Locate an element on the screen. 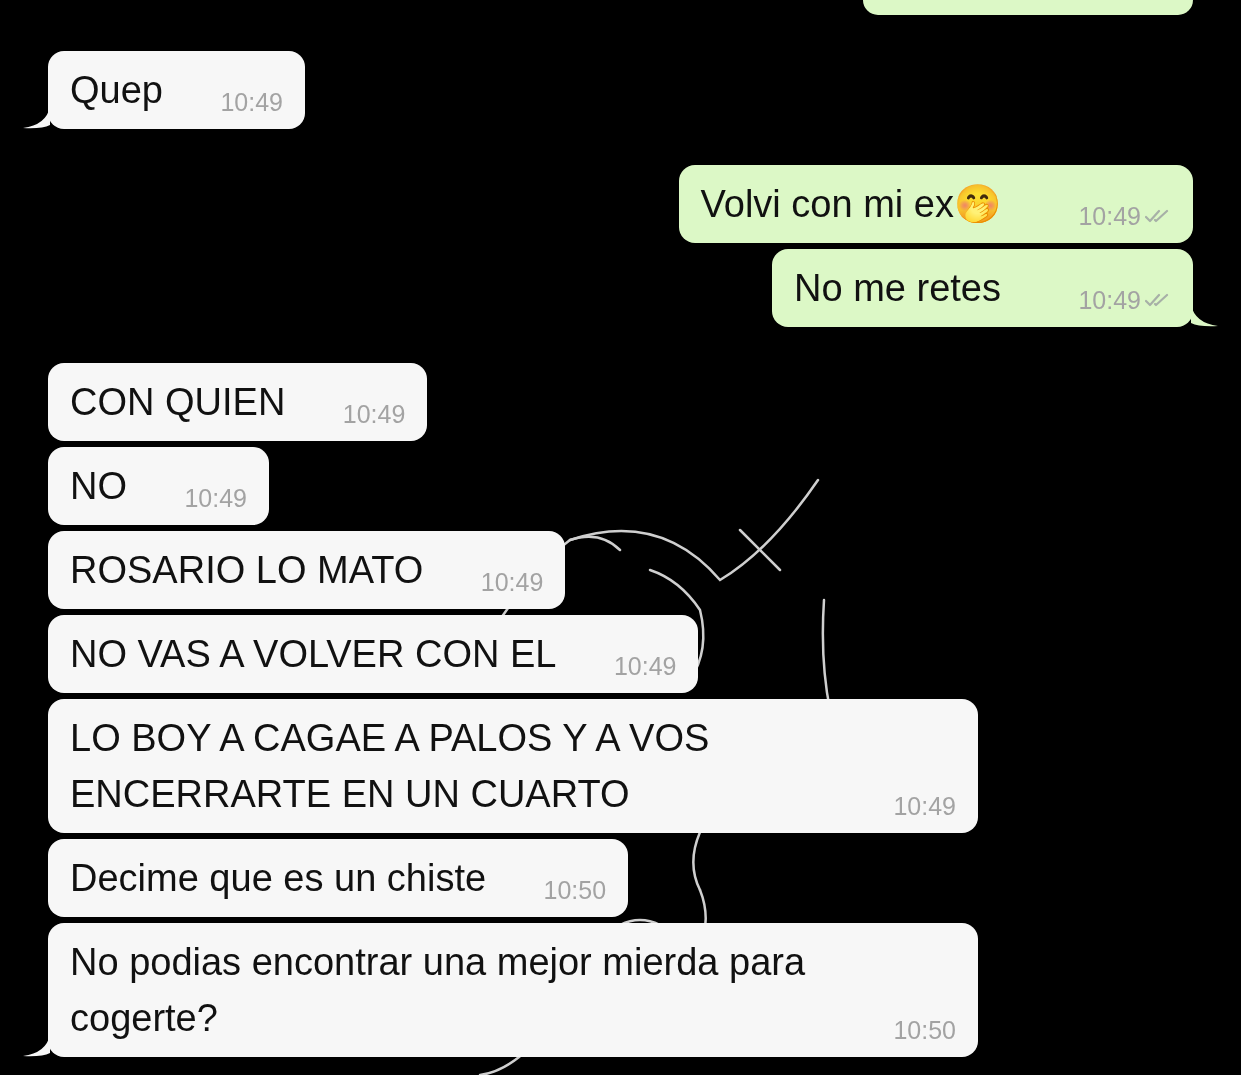 This screenshot has height=1075, width=1241. message-text: No me retes is located at coordinates (897, 288).